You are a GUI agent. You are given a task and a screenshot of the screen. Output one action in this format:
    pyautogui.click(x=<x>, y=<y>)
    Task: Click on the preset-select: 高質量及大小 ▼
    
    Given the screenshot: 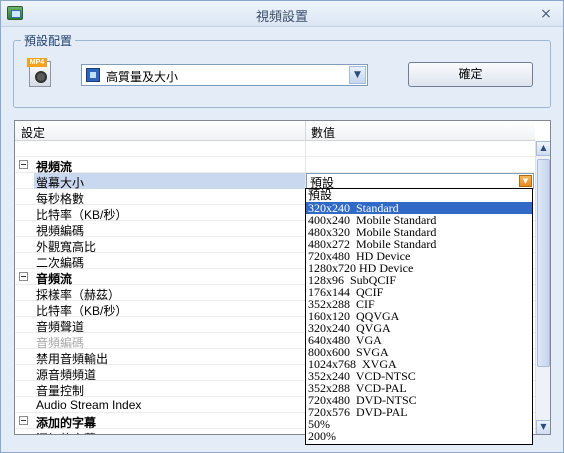 What is the action you would take?
    pyautogui.click(x=224, y=75)
    